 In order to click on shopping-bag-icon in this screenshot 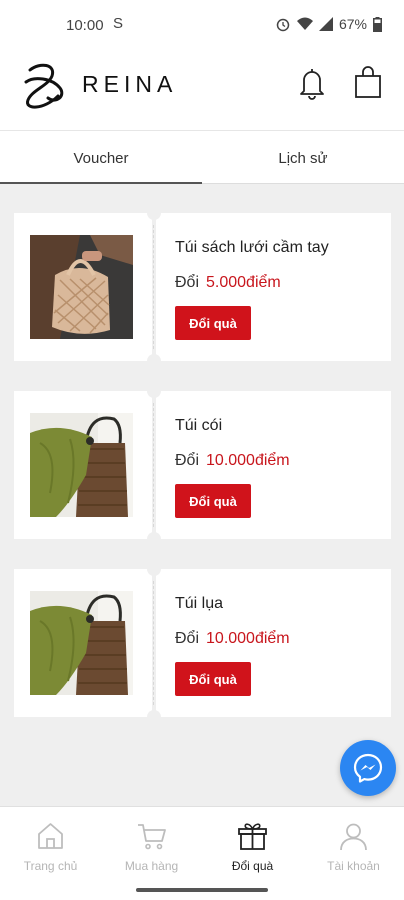, I will do `click(368, 82)`.